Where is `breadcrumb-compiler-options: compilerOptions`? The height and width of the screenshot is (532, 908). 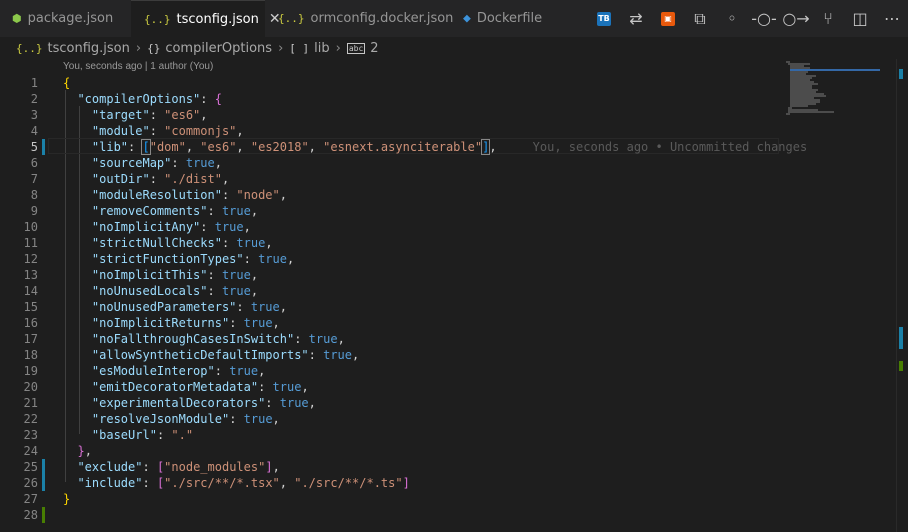
breadcrumb-compiler-options: compilerOptions is located at coordinates (218, 48).